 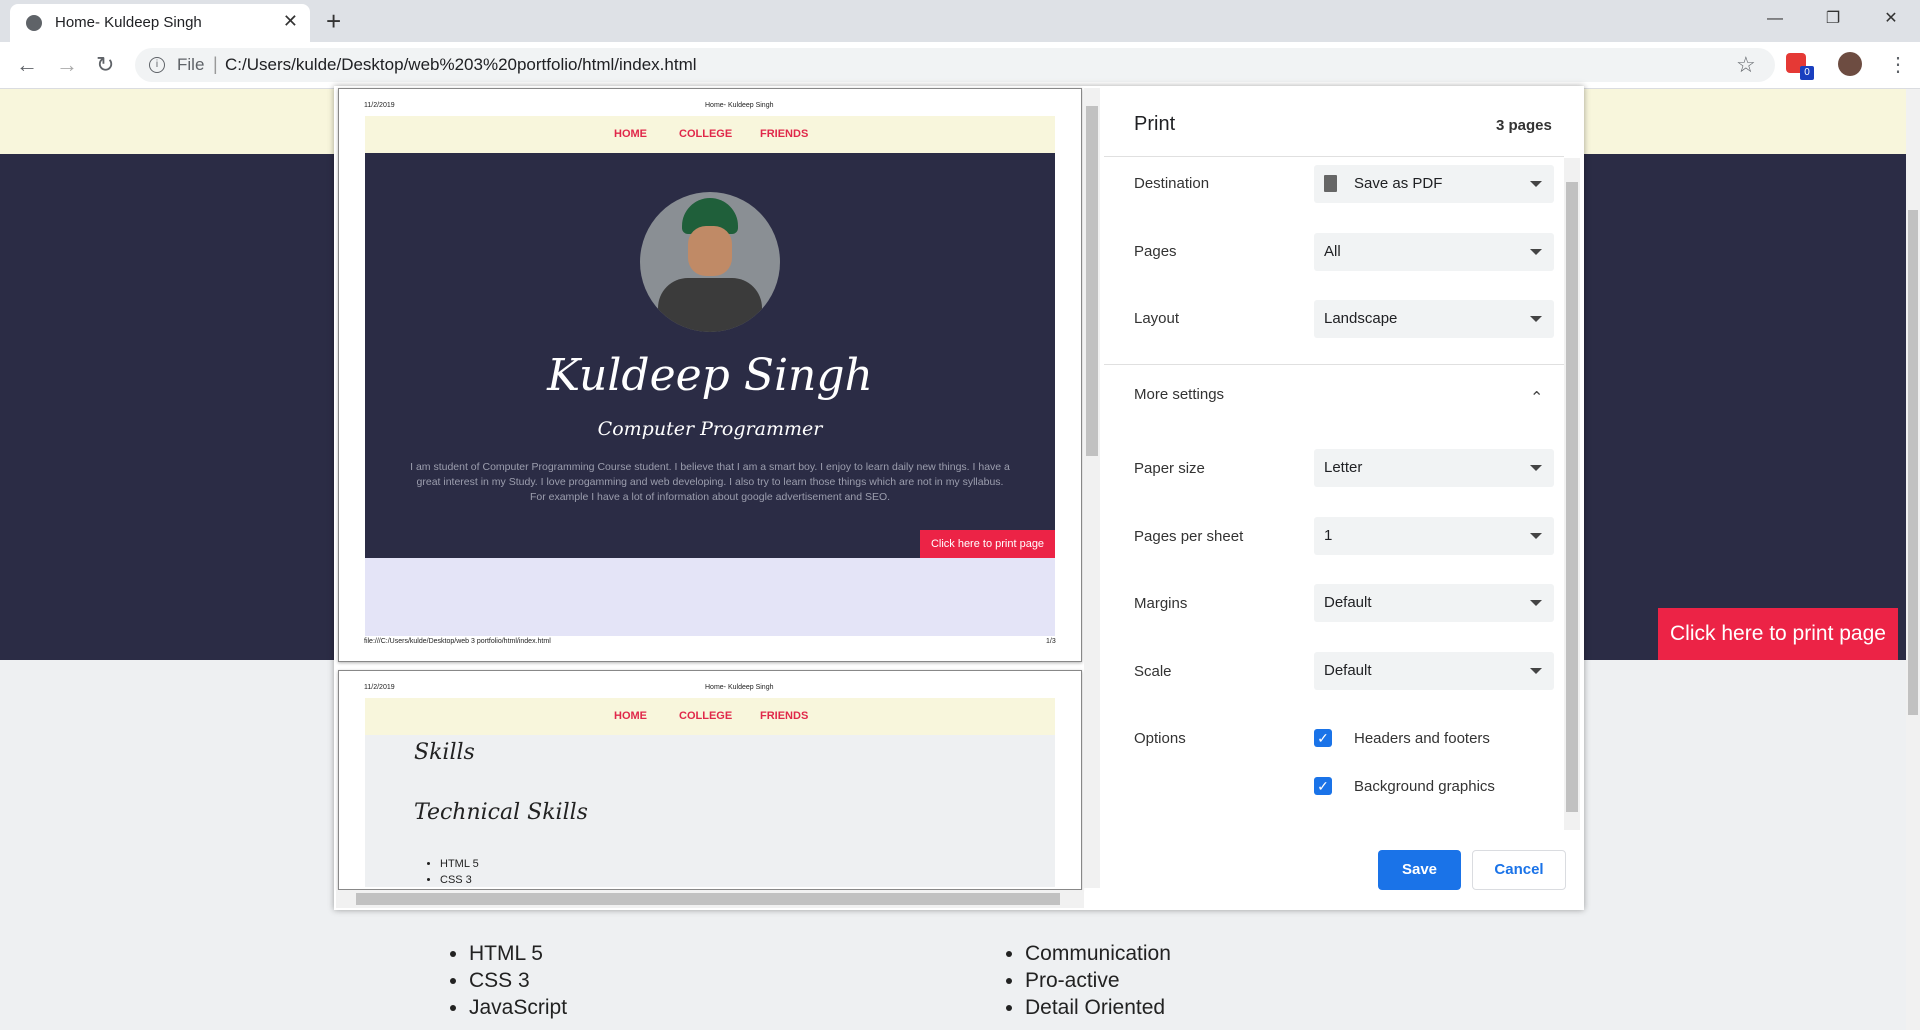 I want to click on minimize-button: —, so click(x=1775, y=19).